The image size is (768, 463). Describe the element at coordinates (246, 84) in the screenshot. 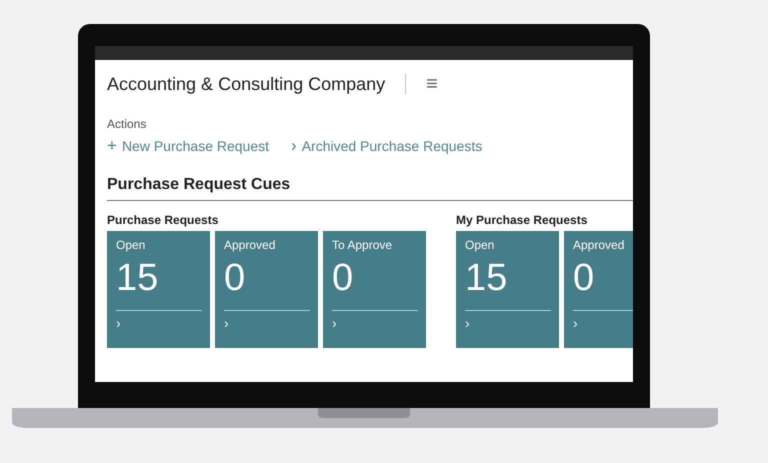

I see `company-name: Accounting & Consulting Company` at that location.